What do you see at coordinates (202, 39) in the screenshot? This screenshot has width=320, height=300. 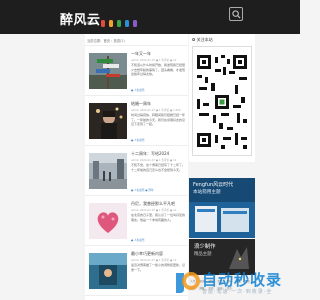 I see `widget-title: ❂ 关注本站` at bounding box center [202, 39].